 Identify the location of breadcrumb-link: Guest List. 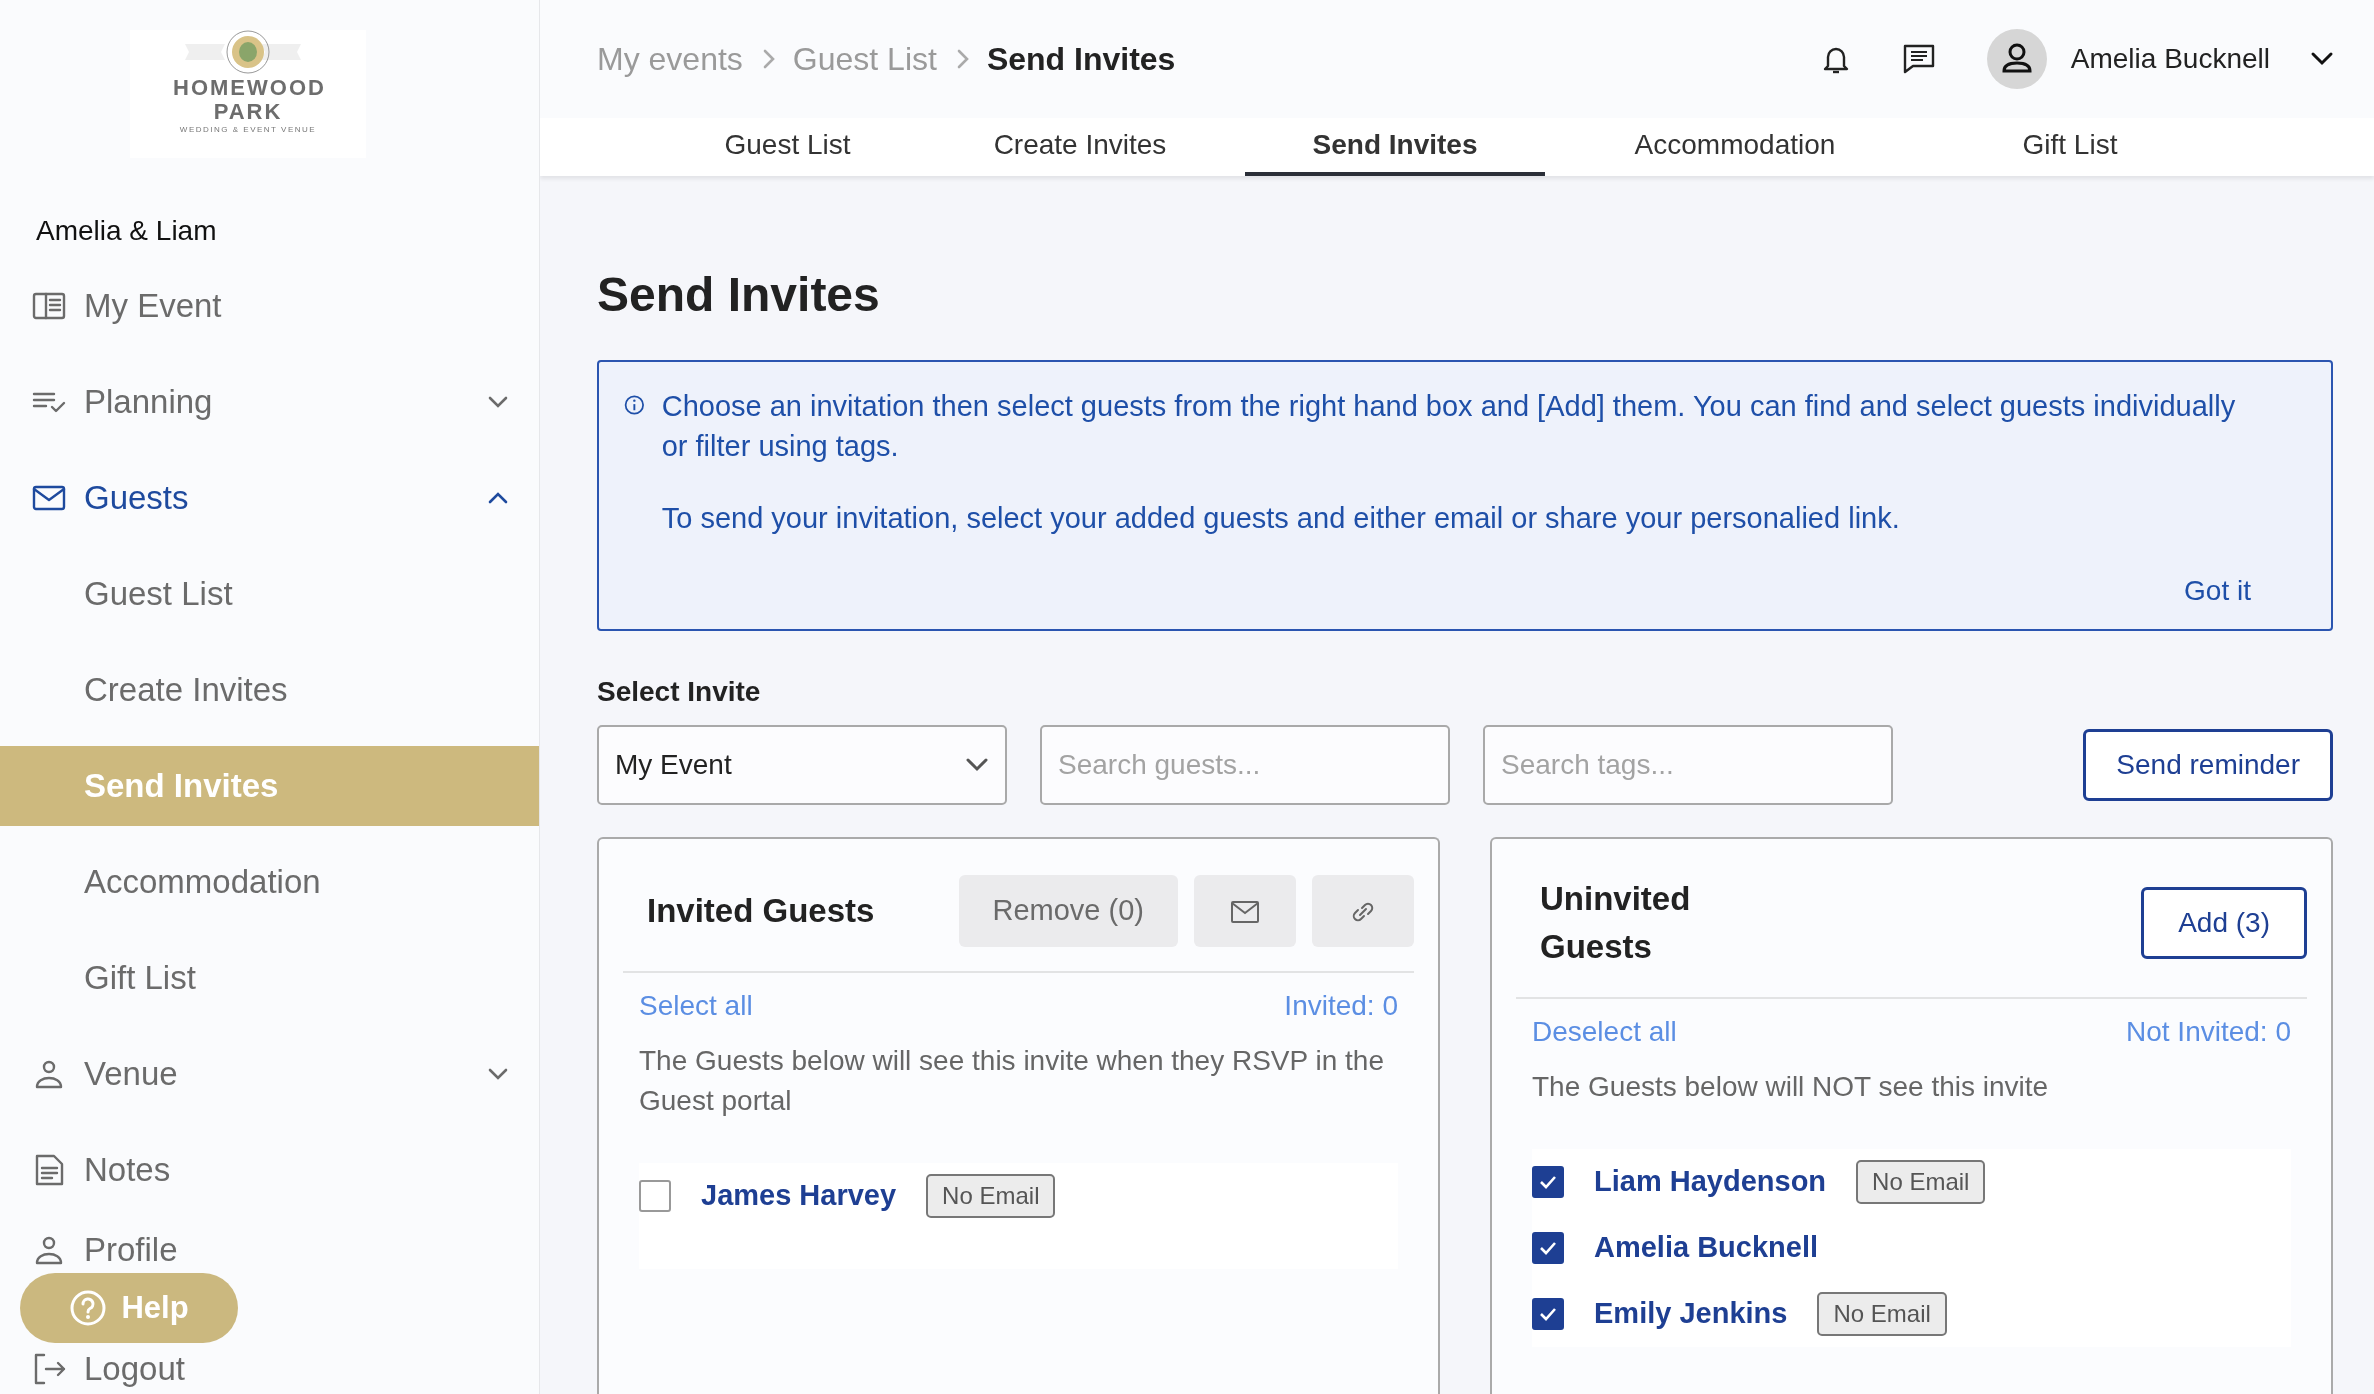
(864, 59).